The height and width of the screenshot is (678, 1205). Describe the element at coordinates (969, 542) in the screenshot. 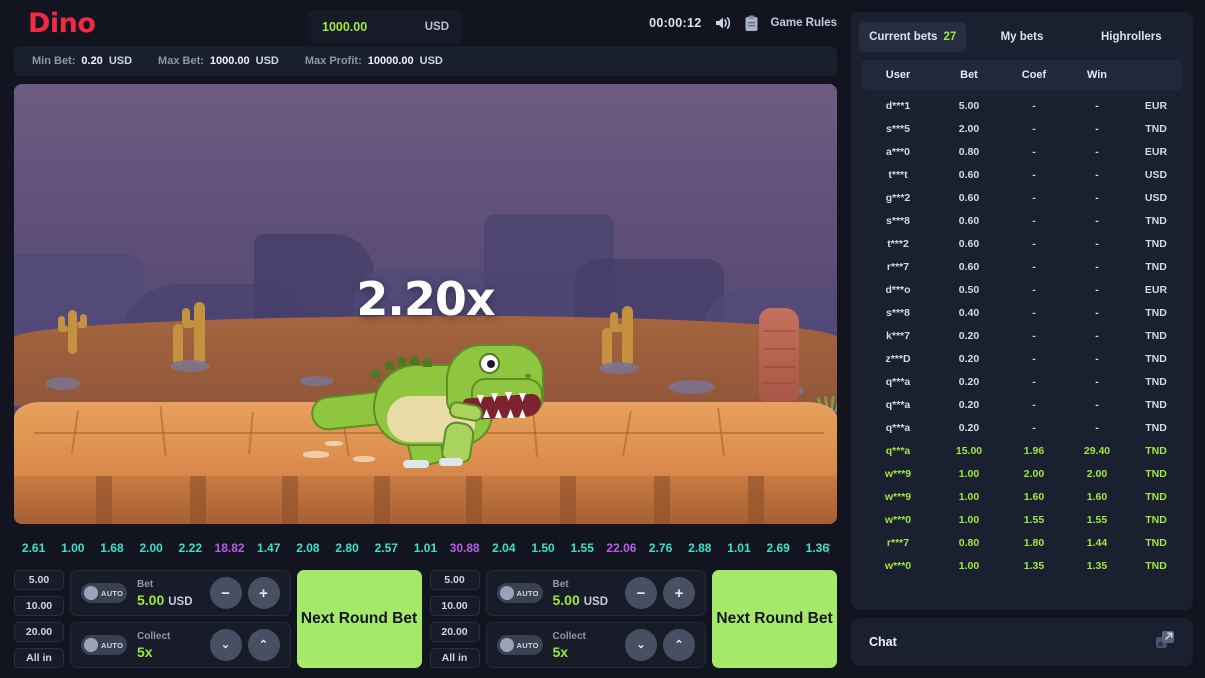

I see `bet-amount: 0.80` at that location.